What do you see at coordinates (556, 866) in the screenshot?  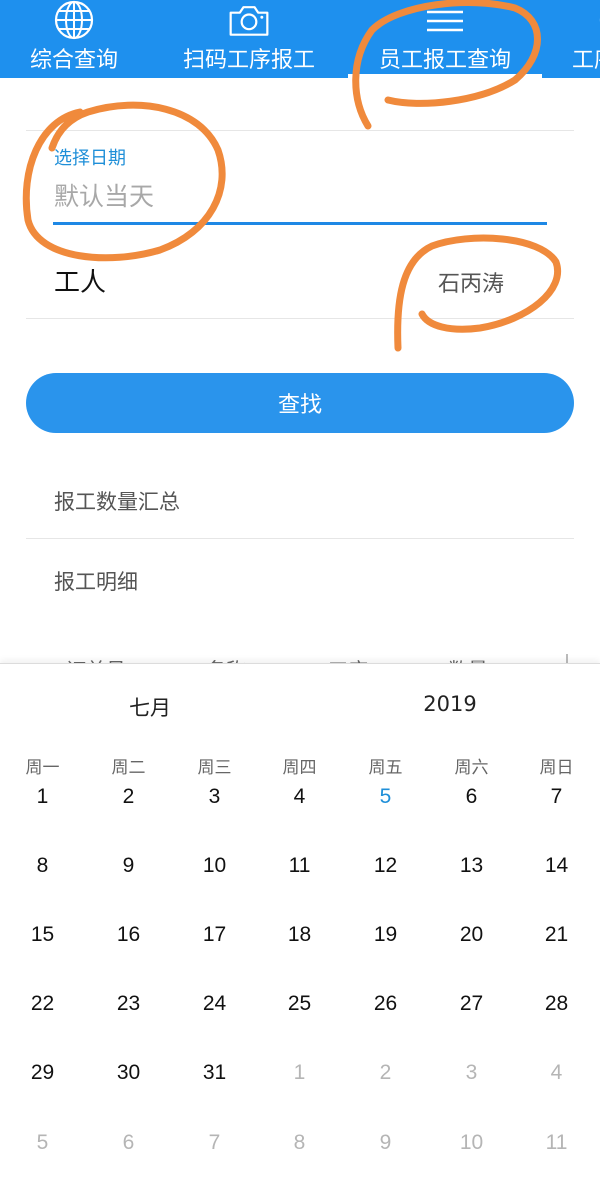 I see `calendar-day: 14` at bounding box center [556, 866].